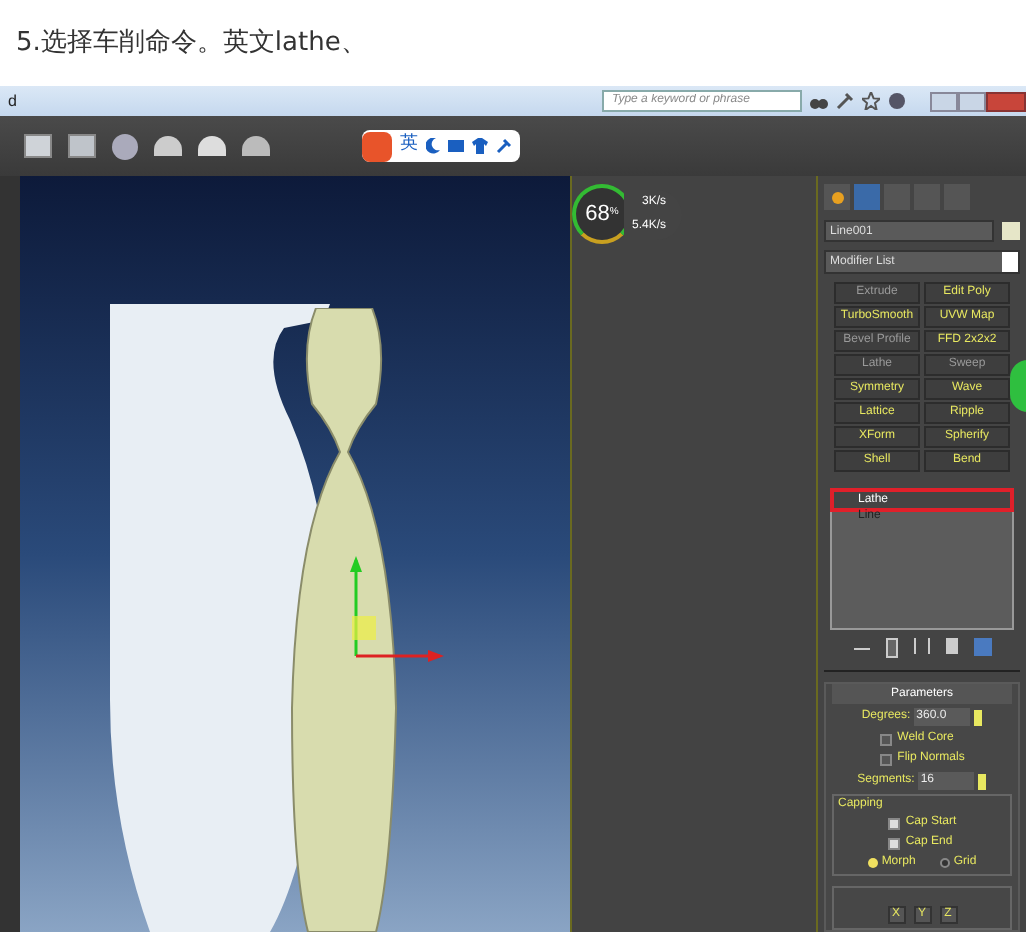 This screenshot has height=932, width=1026. I want to click on sun-icon, so click(837, 197).